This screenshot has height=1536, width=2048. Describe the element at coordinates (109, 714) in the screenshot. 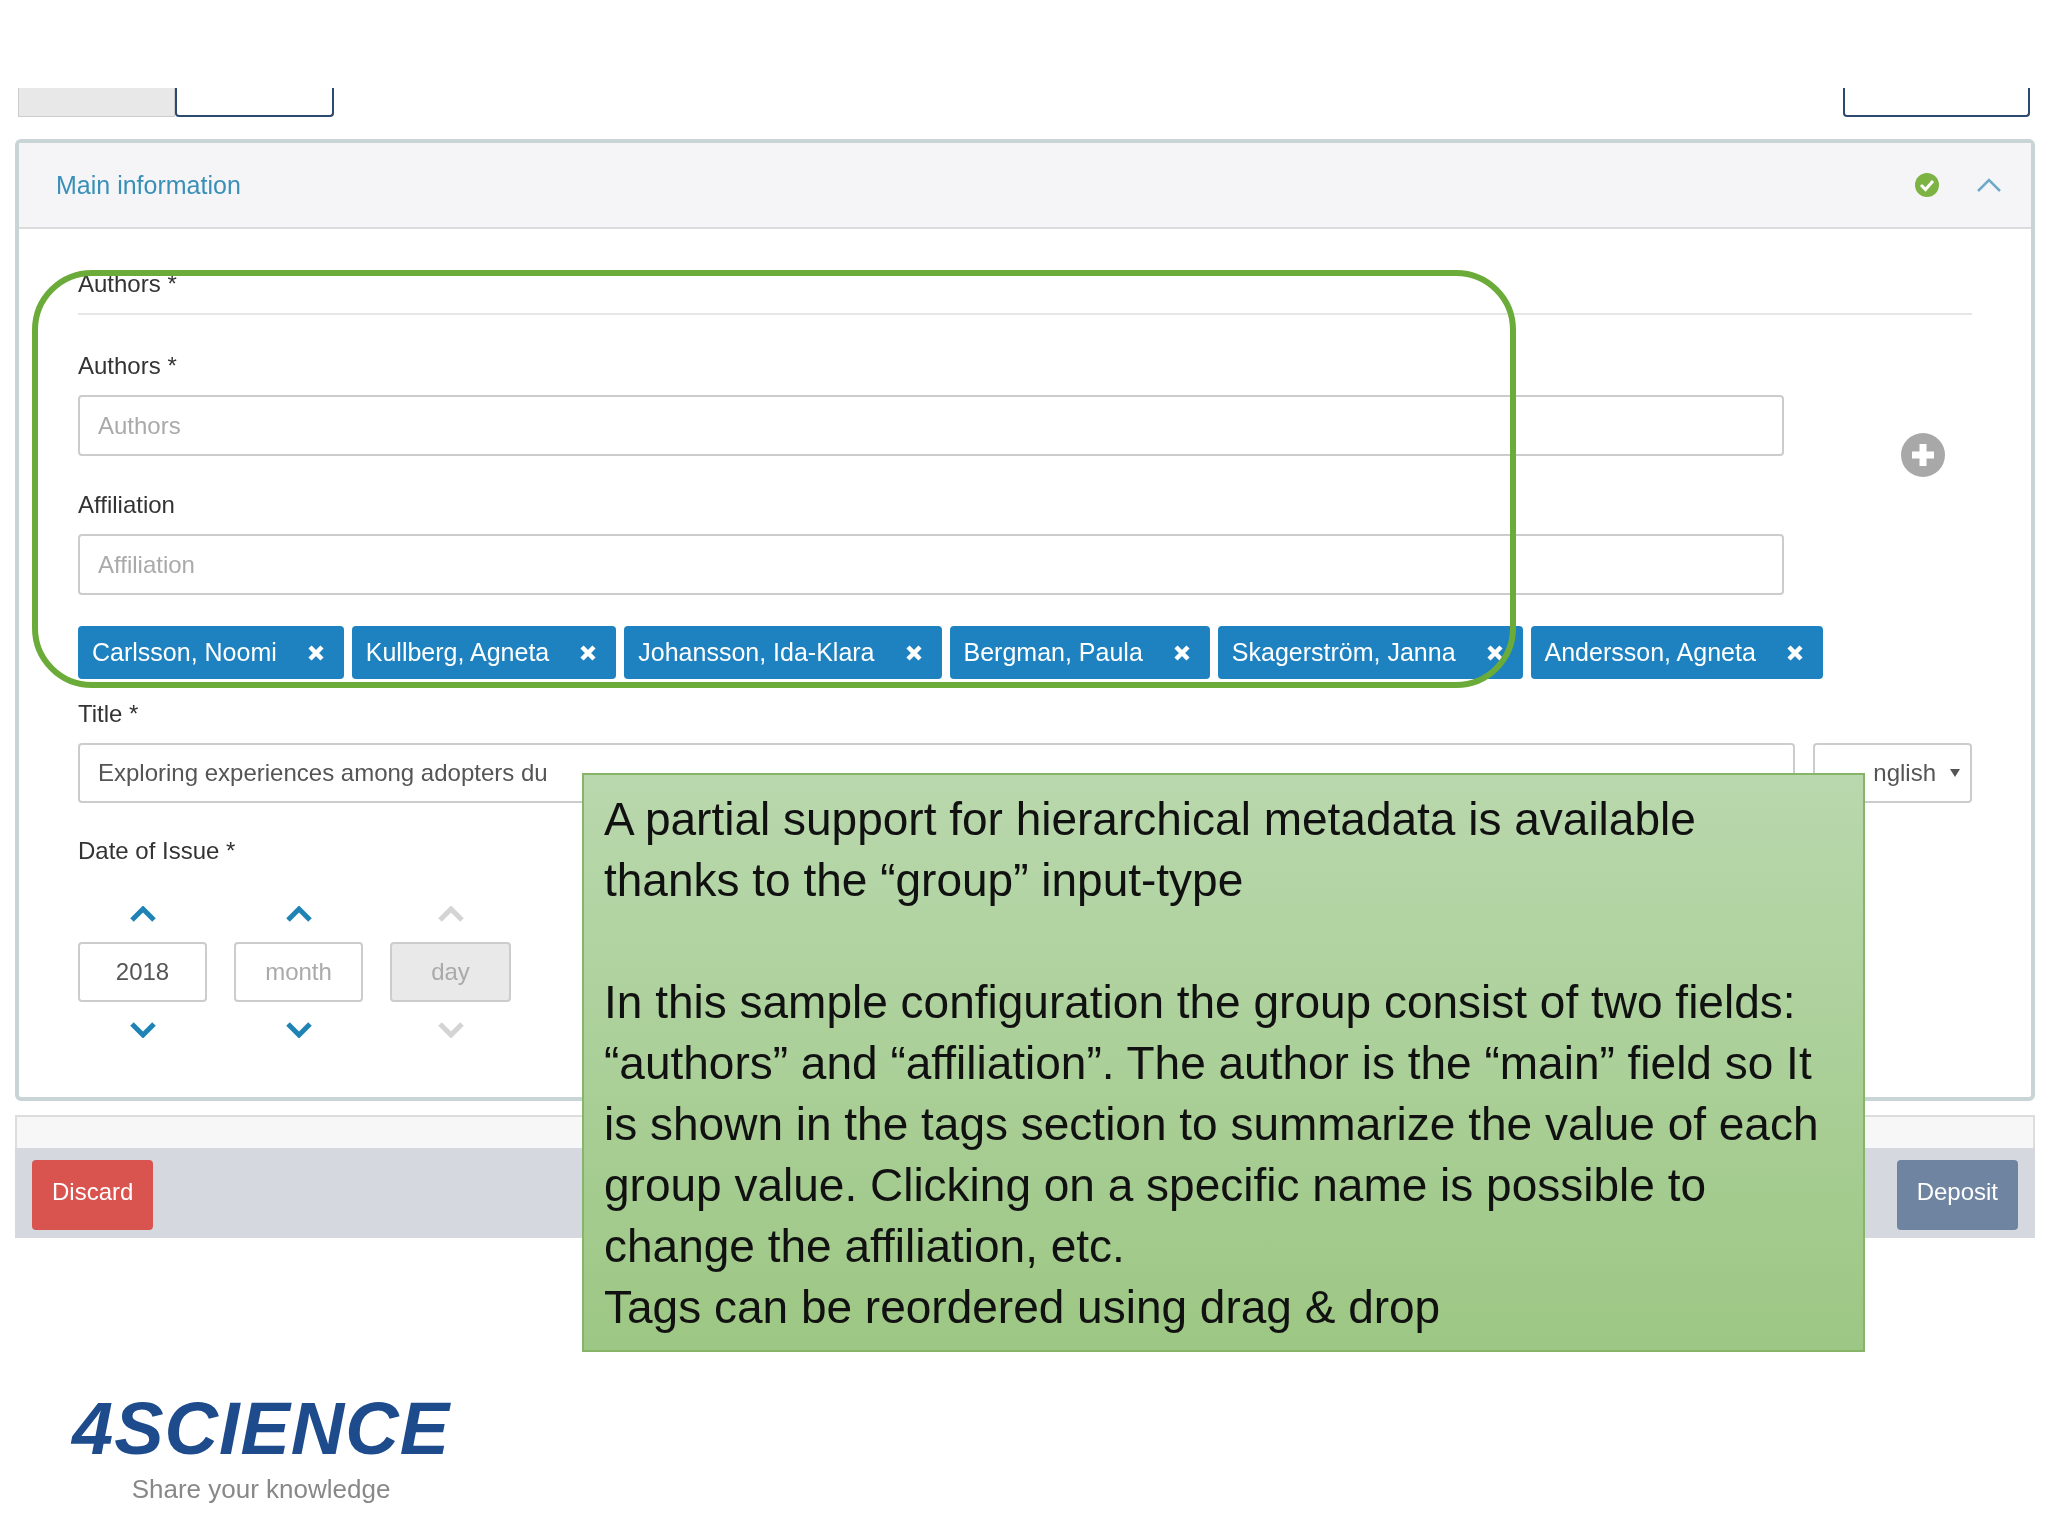

I see `field-label: Title *` at that location.